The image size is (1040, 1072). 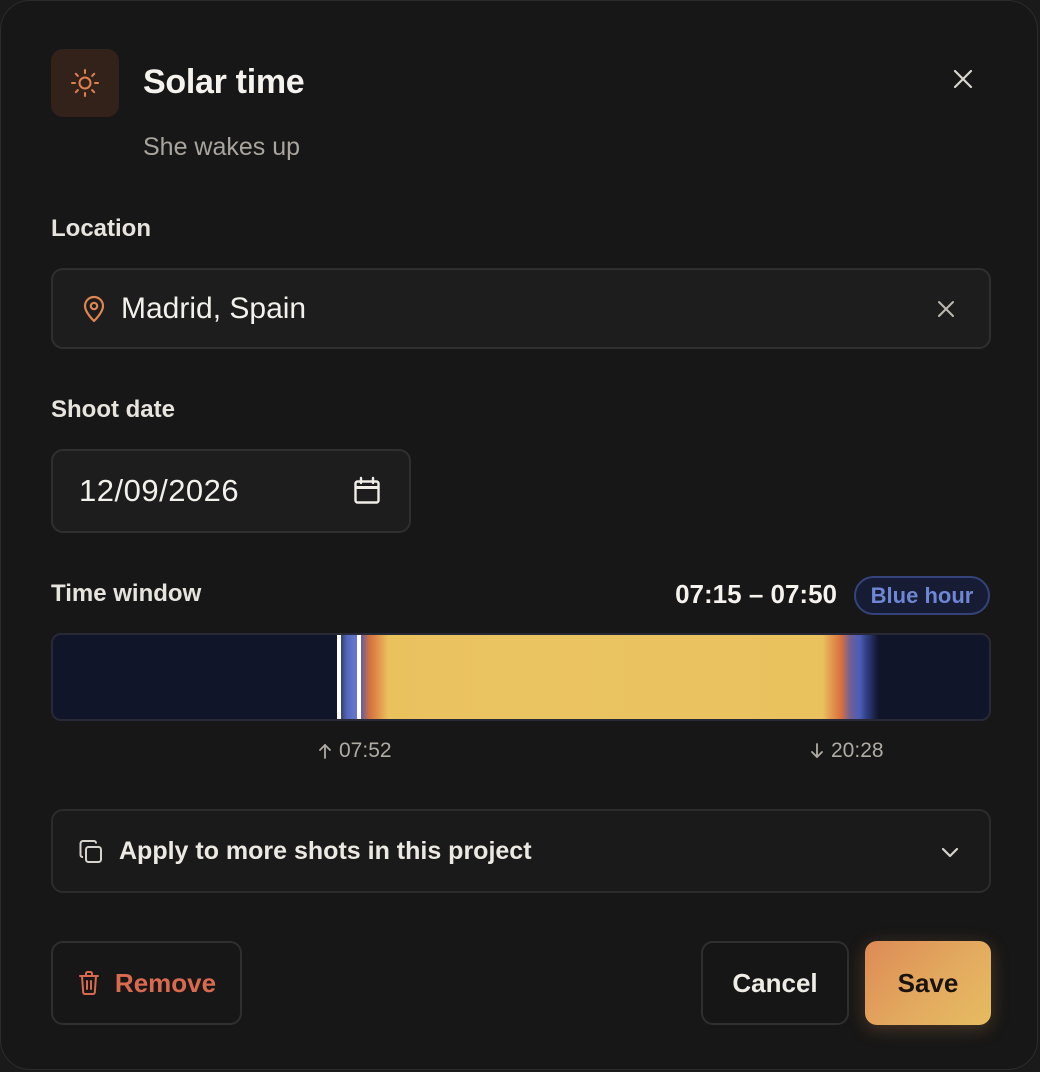 I want to click on sun-icon, so click(x=85, y=83).